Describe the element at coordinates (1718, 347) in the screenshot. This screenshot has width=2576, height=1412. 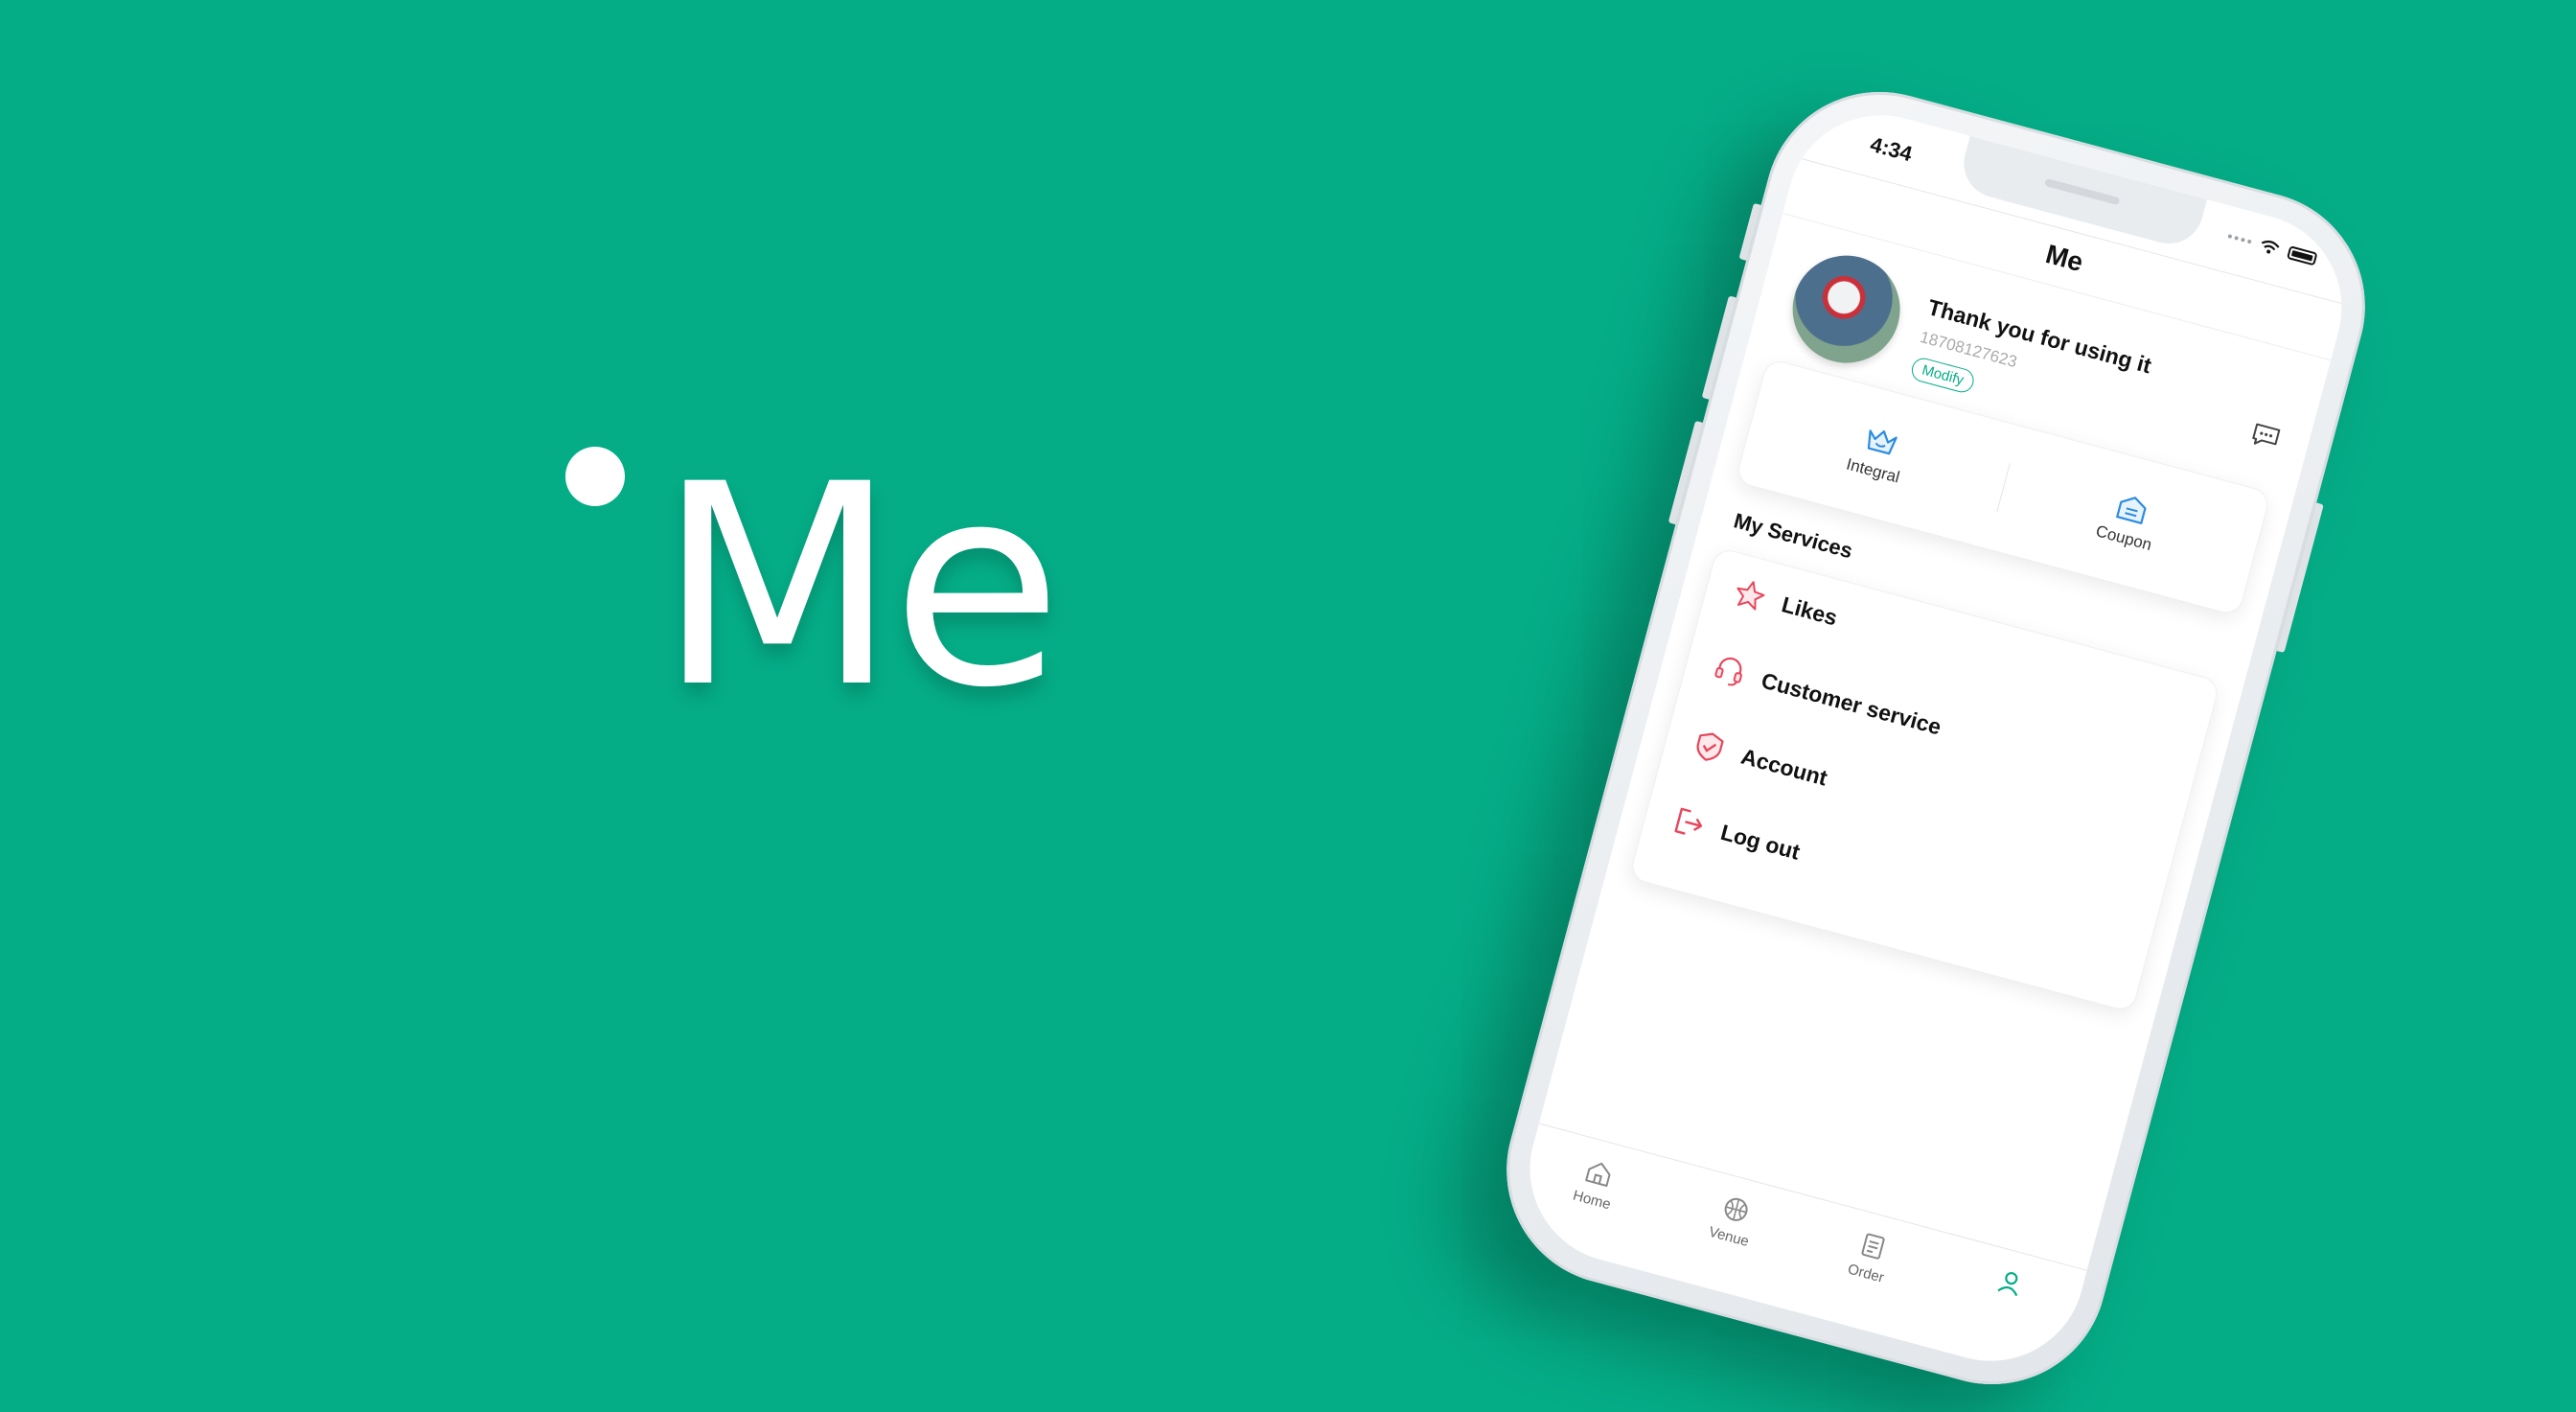
I see `volume-up-button` at that location.